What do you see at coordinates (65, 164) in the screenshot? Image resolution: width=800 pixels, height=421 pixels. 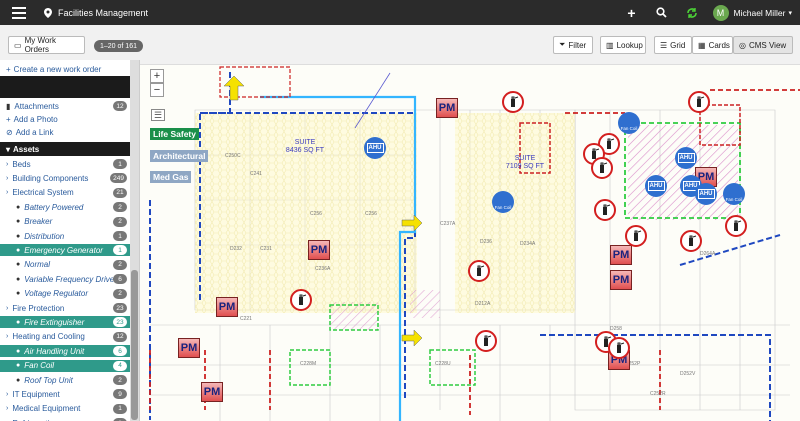 I see `asset-item: › Beds 1` at bounding box center [65, 164].